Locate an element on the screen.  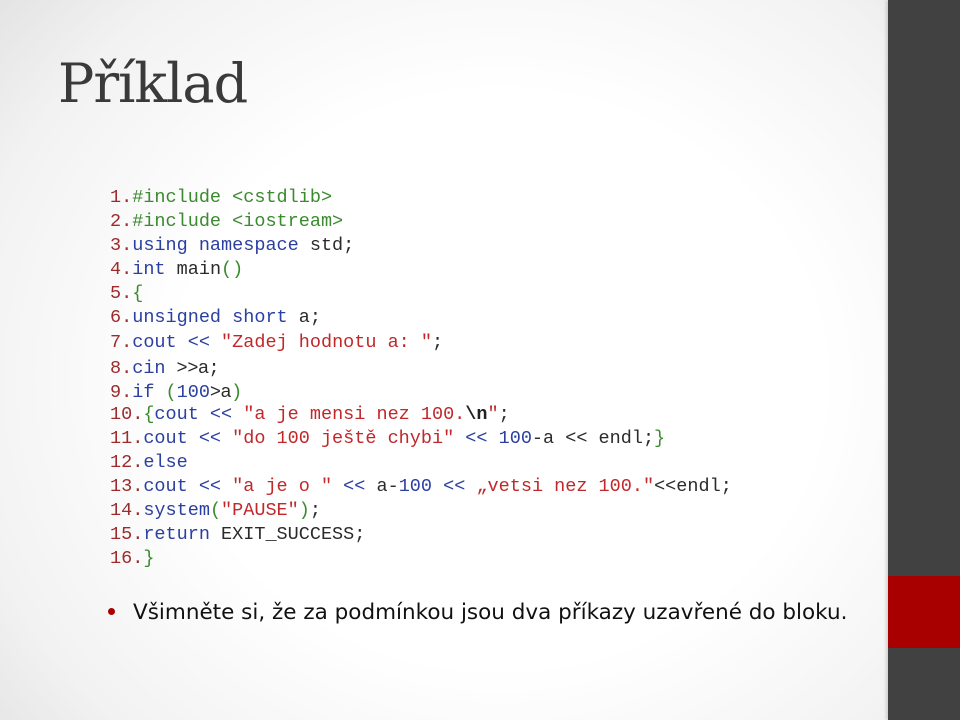
code-token: return is located at coordinates (176, 535).